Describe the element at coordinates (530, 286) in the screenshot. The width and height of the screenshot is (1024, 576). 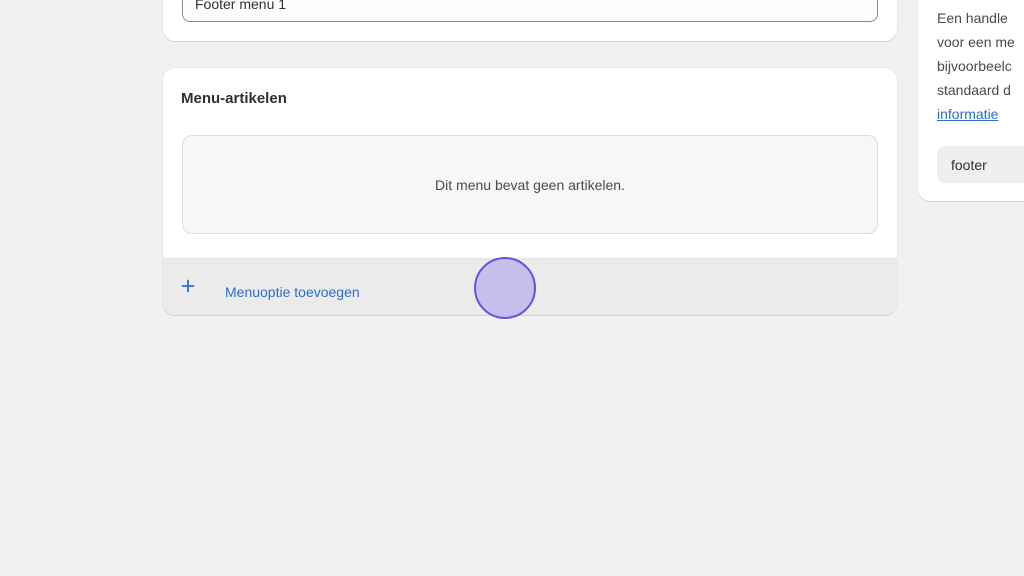
I see `add-menu-item-button: Menuoptie toevoegen` at that location.